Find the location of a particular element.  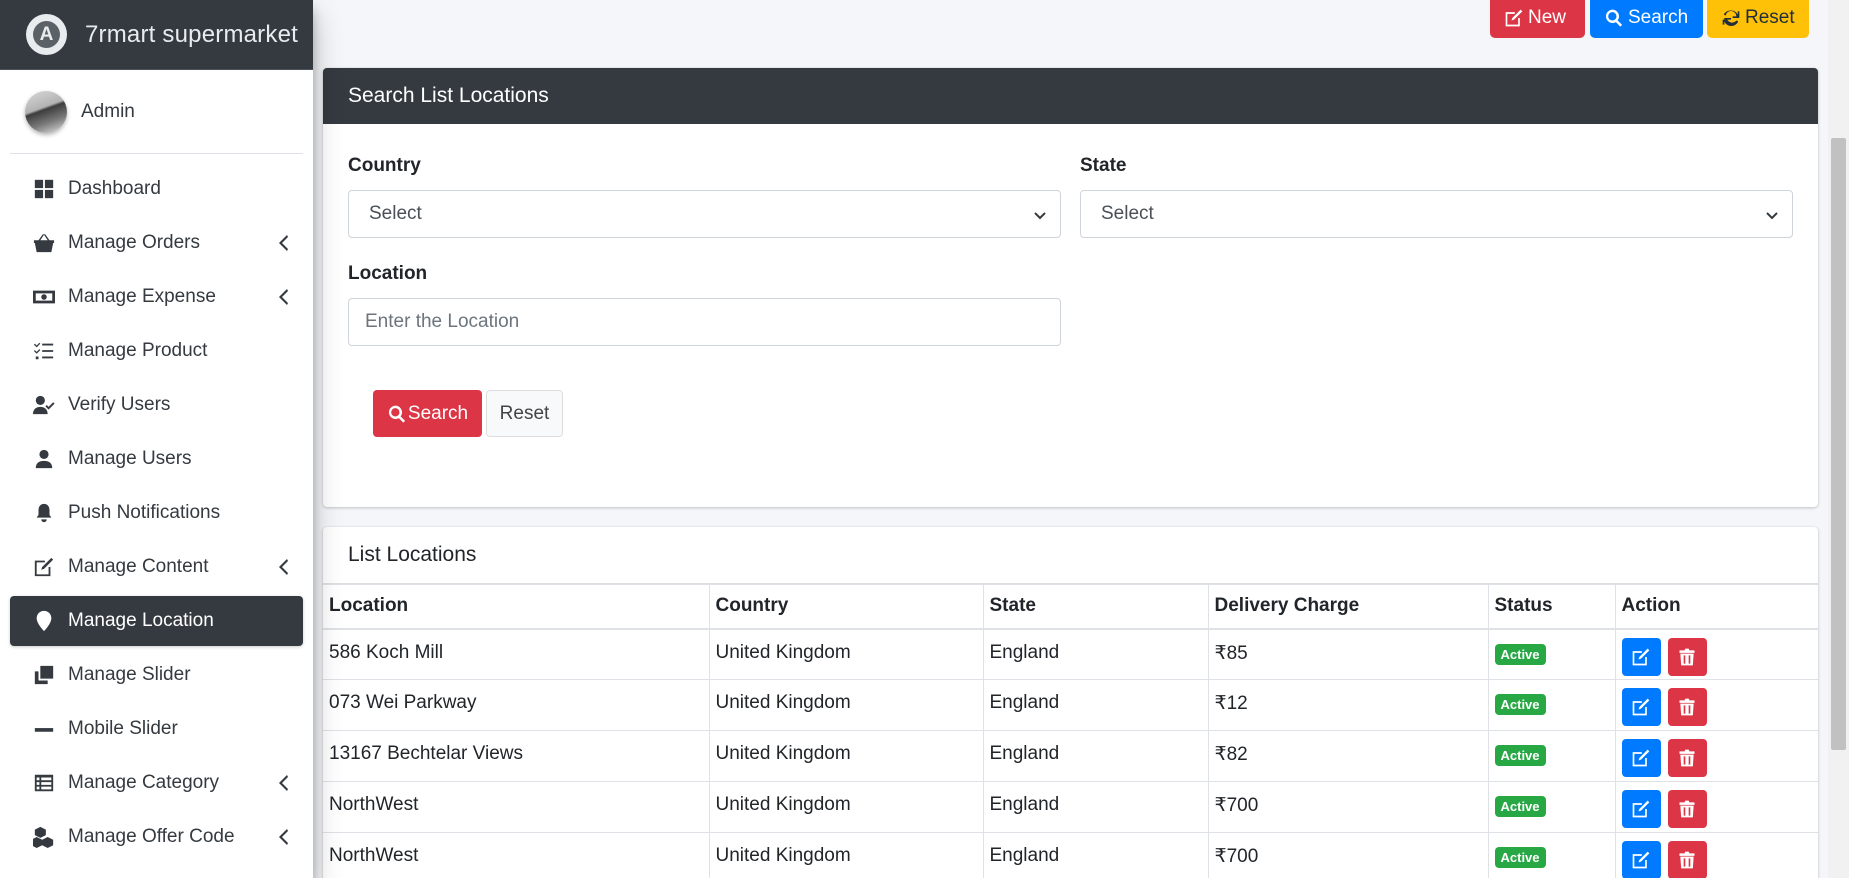

column-header-location: Location is located at coordinates (516, 607).